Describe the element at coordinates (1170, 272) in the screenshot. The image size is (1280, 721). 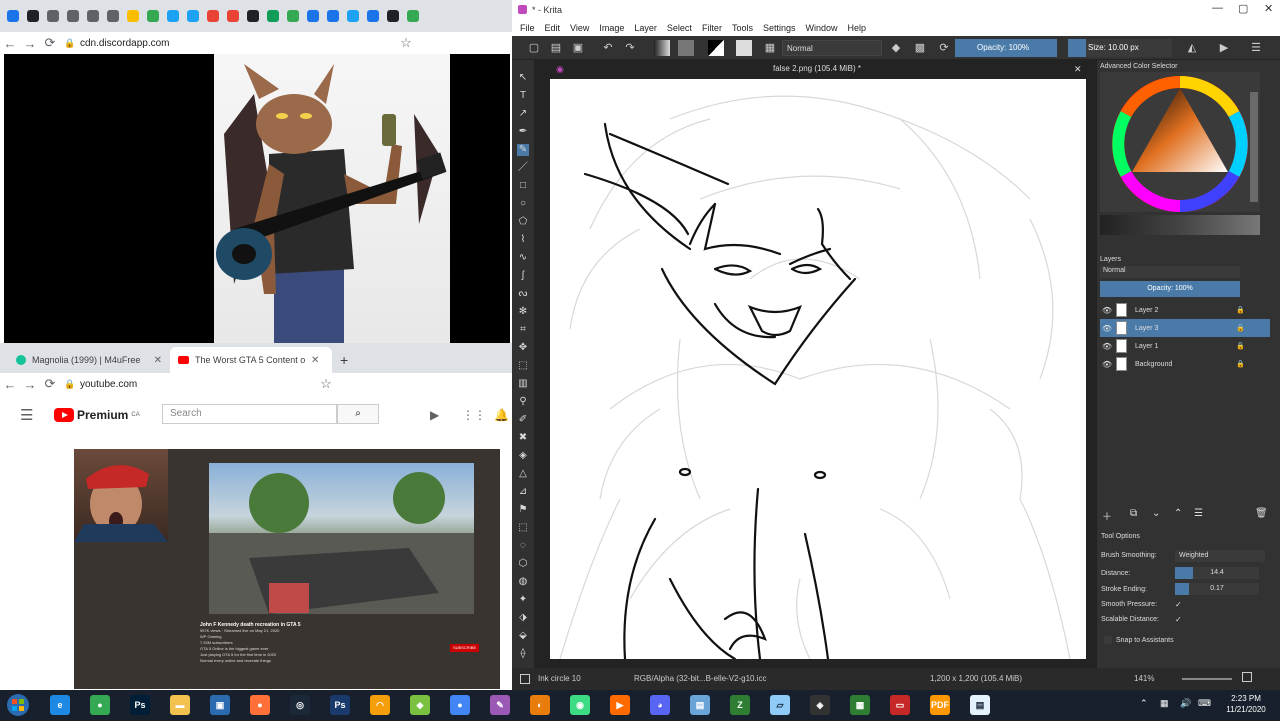
I see `layer-blend-select: Normal` at that location.